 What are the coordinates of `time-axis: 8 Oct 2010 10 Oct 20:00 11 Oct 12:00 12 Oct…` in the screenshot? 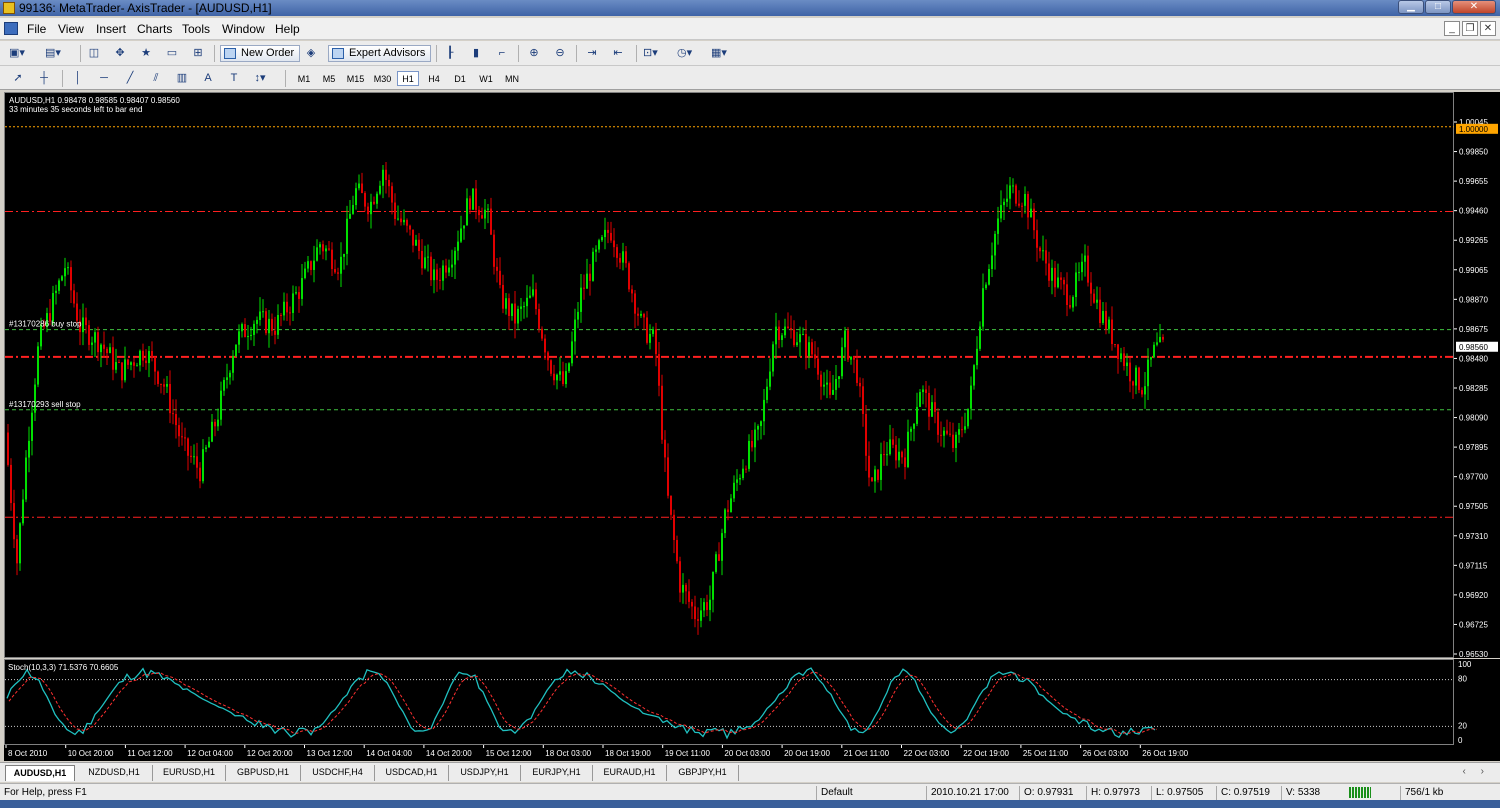 It's located at (752, 753).